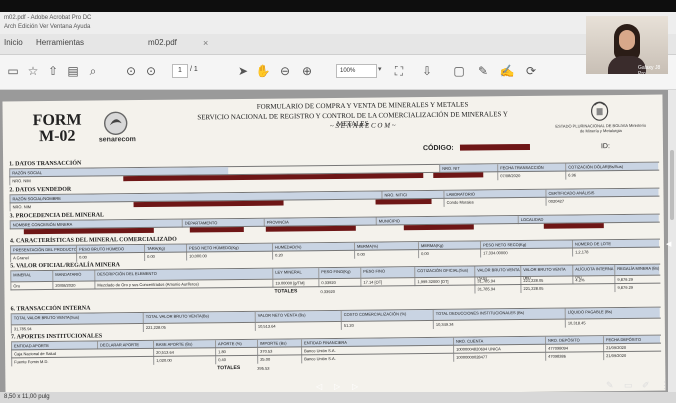  I want to click on scrollbar-thumb, so click(672, 185).